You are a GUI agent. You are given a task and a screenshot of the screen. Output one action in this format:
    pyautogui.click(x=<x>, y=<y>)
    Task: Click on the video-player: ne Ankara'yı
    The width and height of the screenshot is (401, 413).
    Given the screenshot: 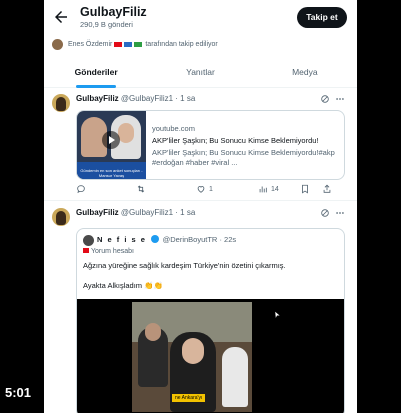 What is the action you would take?
    pyautogui.click(x=192, y=357)
    